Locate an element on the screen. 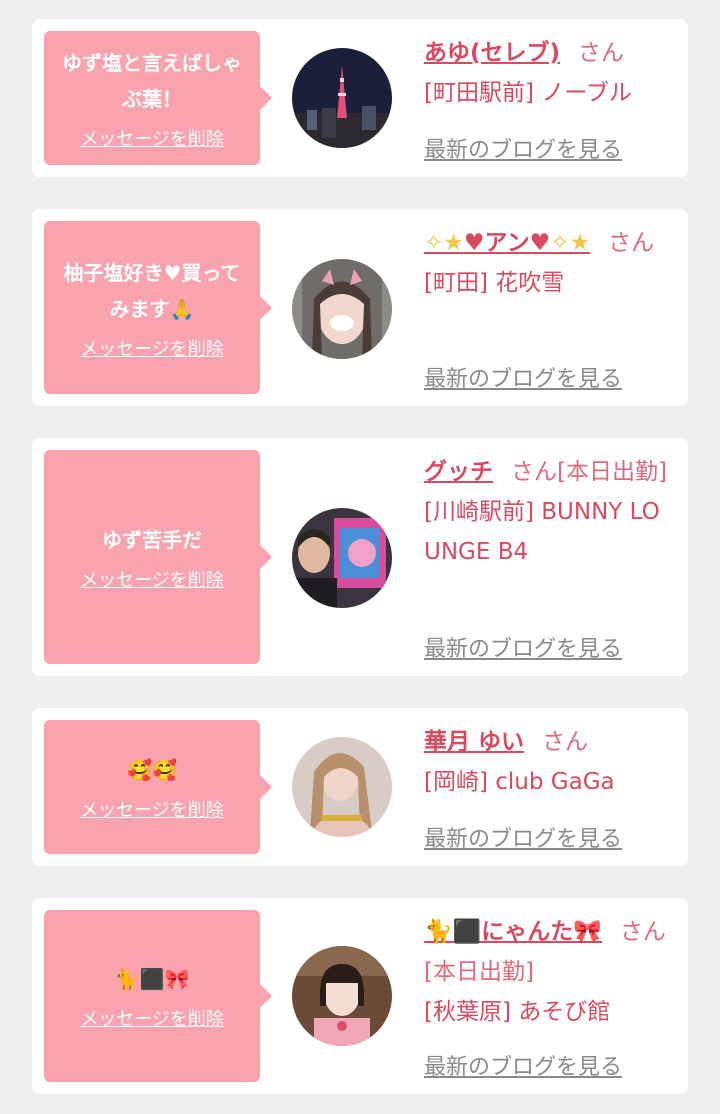  sender-info: あゆ(セレブ) さん [町田駅前] ノーブル is located at coordinates (549, 73).